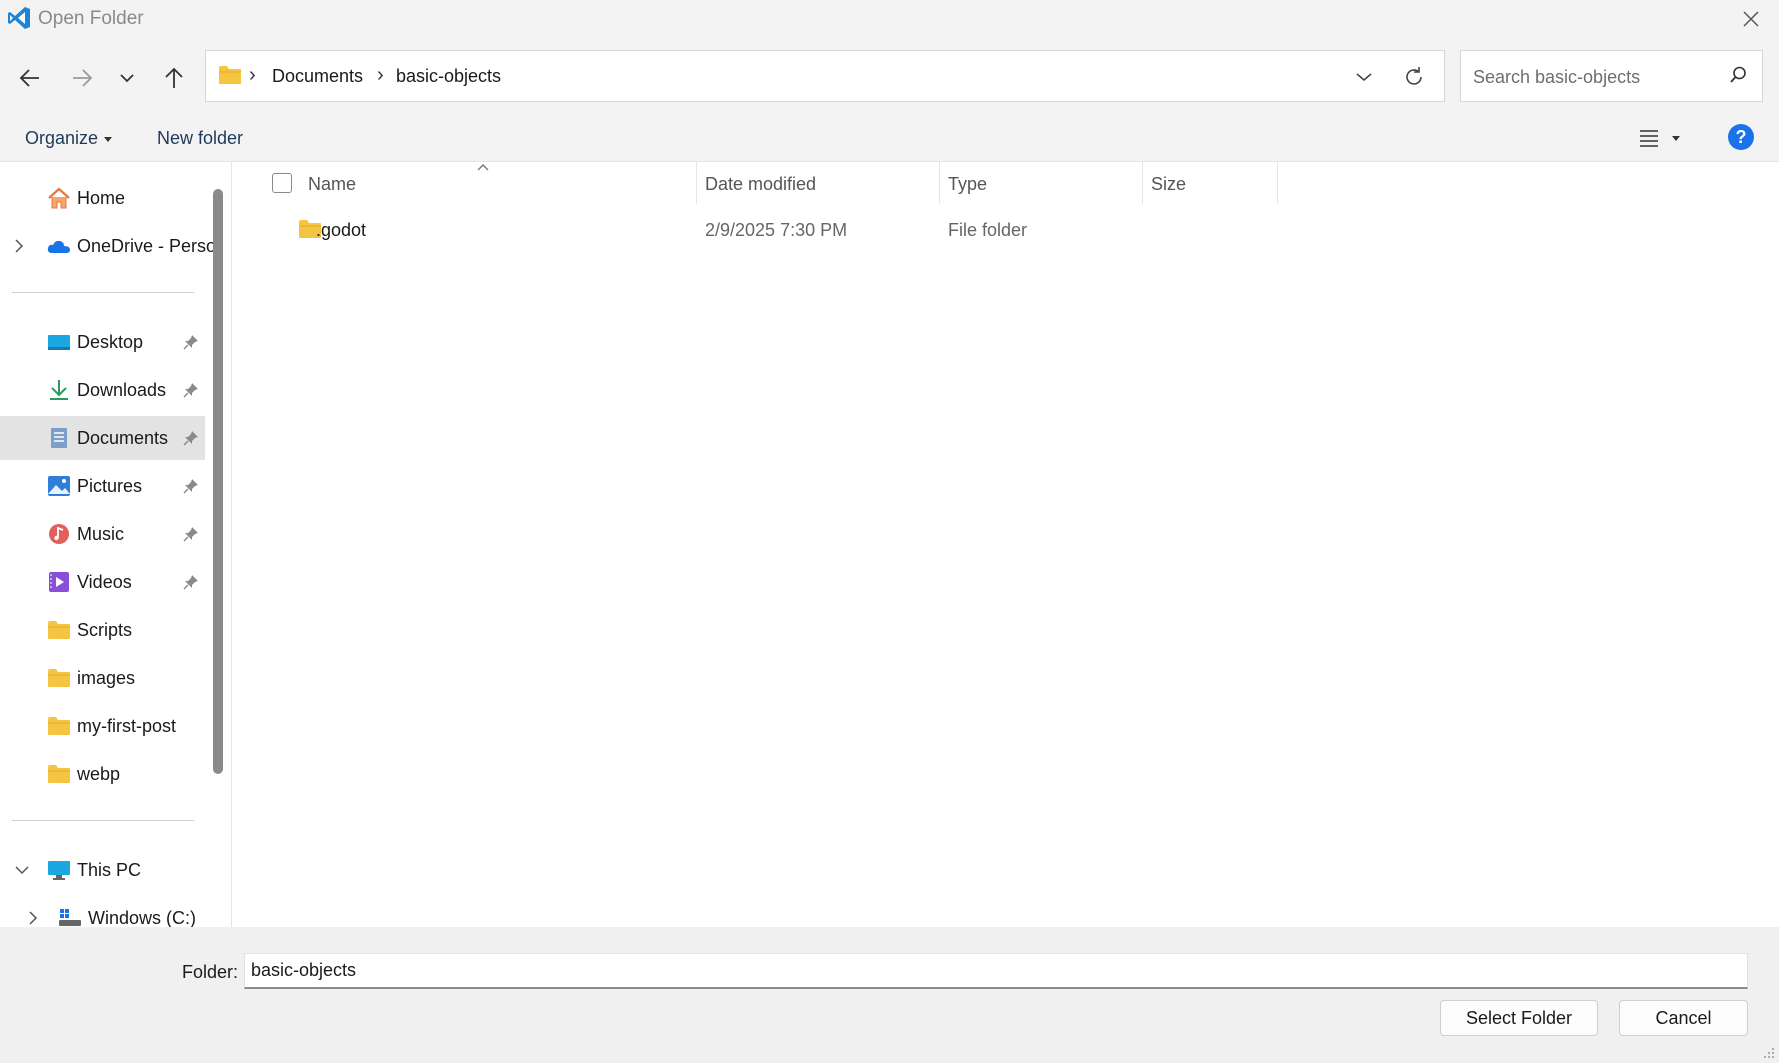 The height and width of the screenshot is (1063, 1779). I want to click on sidebar-item-documents: Documents, so click(102, 438).